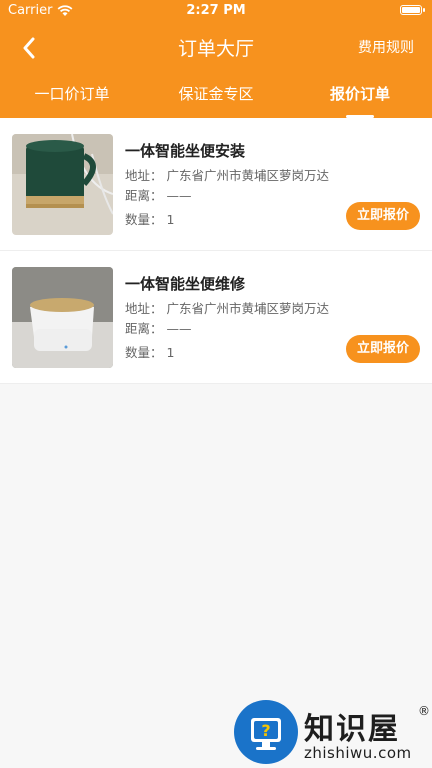 This screenshot has width=432, height=768. I want to click on order-tabs: 一口价订单 保证金专区 报价订单, so click(216, 95).